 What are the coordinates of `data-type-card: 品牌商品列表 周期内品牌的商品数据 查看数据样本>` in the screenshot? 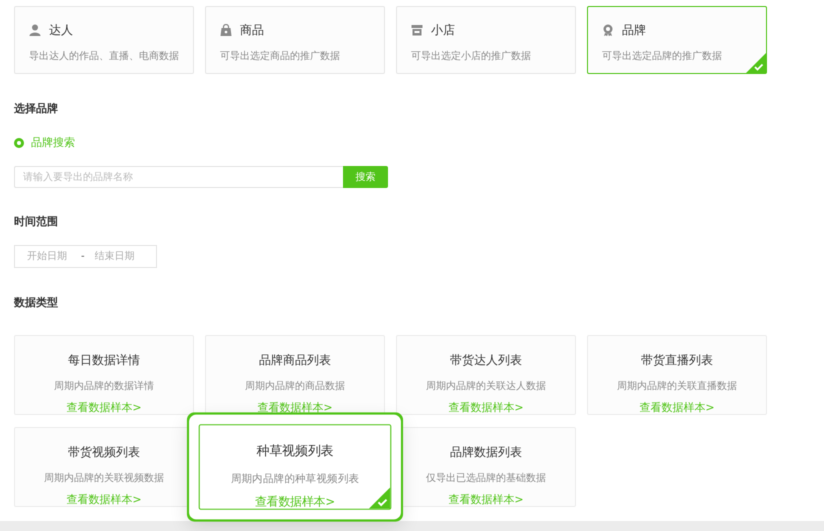 It's located at (295, 375).